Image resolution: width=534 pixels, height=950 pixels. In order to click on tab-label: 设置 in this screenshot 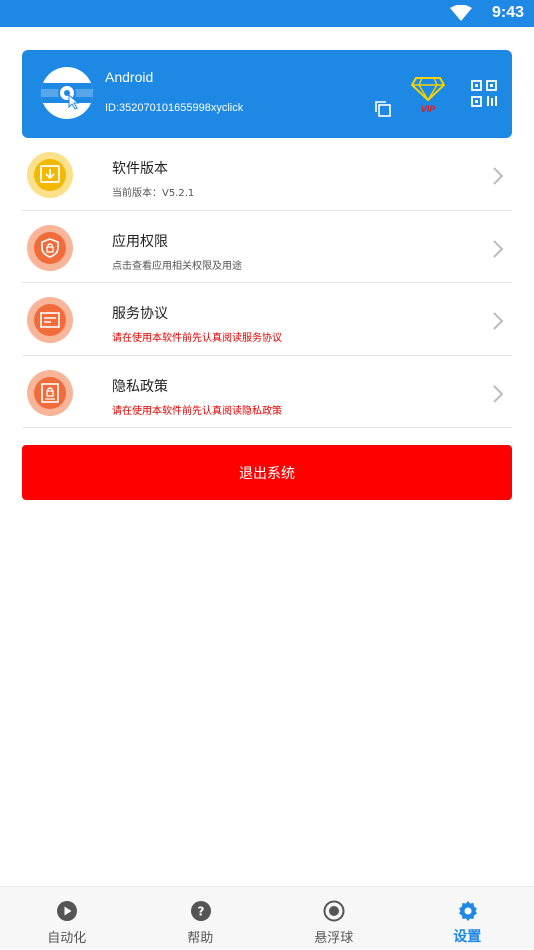, I will do `click(467, 936)`.